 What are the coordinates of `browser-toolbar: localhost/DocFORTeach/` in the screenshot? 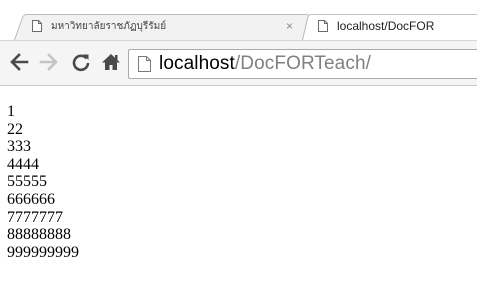 It's located at (238, 63).